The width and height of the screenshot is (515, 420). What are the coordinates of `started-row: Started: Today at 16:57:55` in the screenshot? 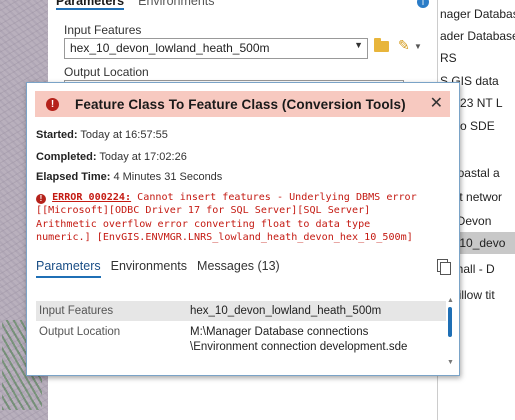 It's located at (102, 135).